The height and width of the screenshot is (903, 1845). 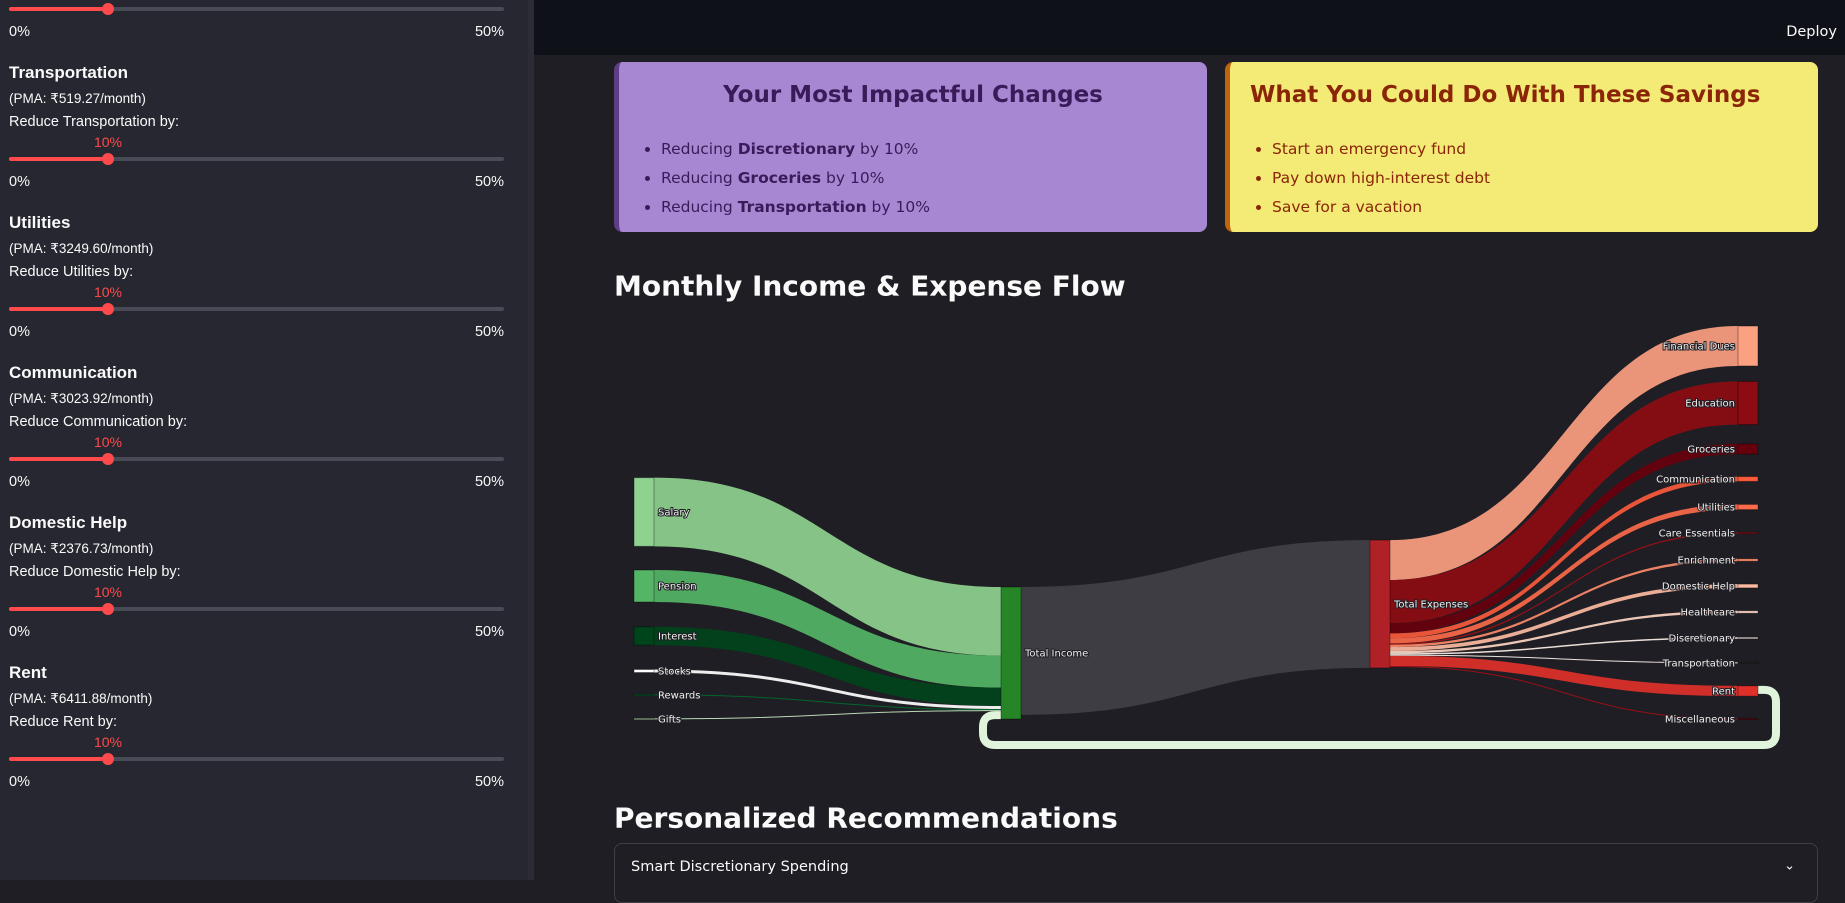 What do you see at coordinates (267, 31) in the screenshot?
I see `sidebar-partial-section: 0% 50%` at bounding box center [267, 31].